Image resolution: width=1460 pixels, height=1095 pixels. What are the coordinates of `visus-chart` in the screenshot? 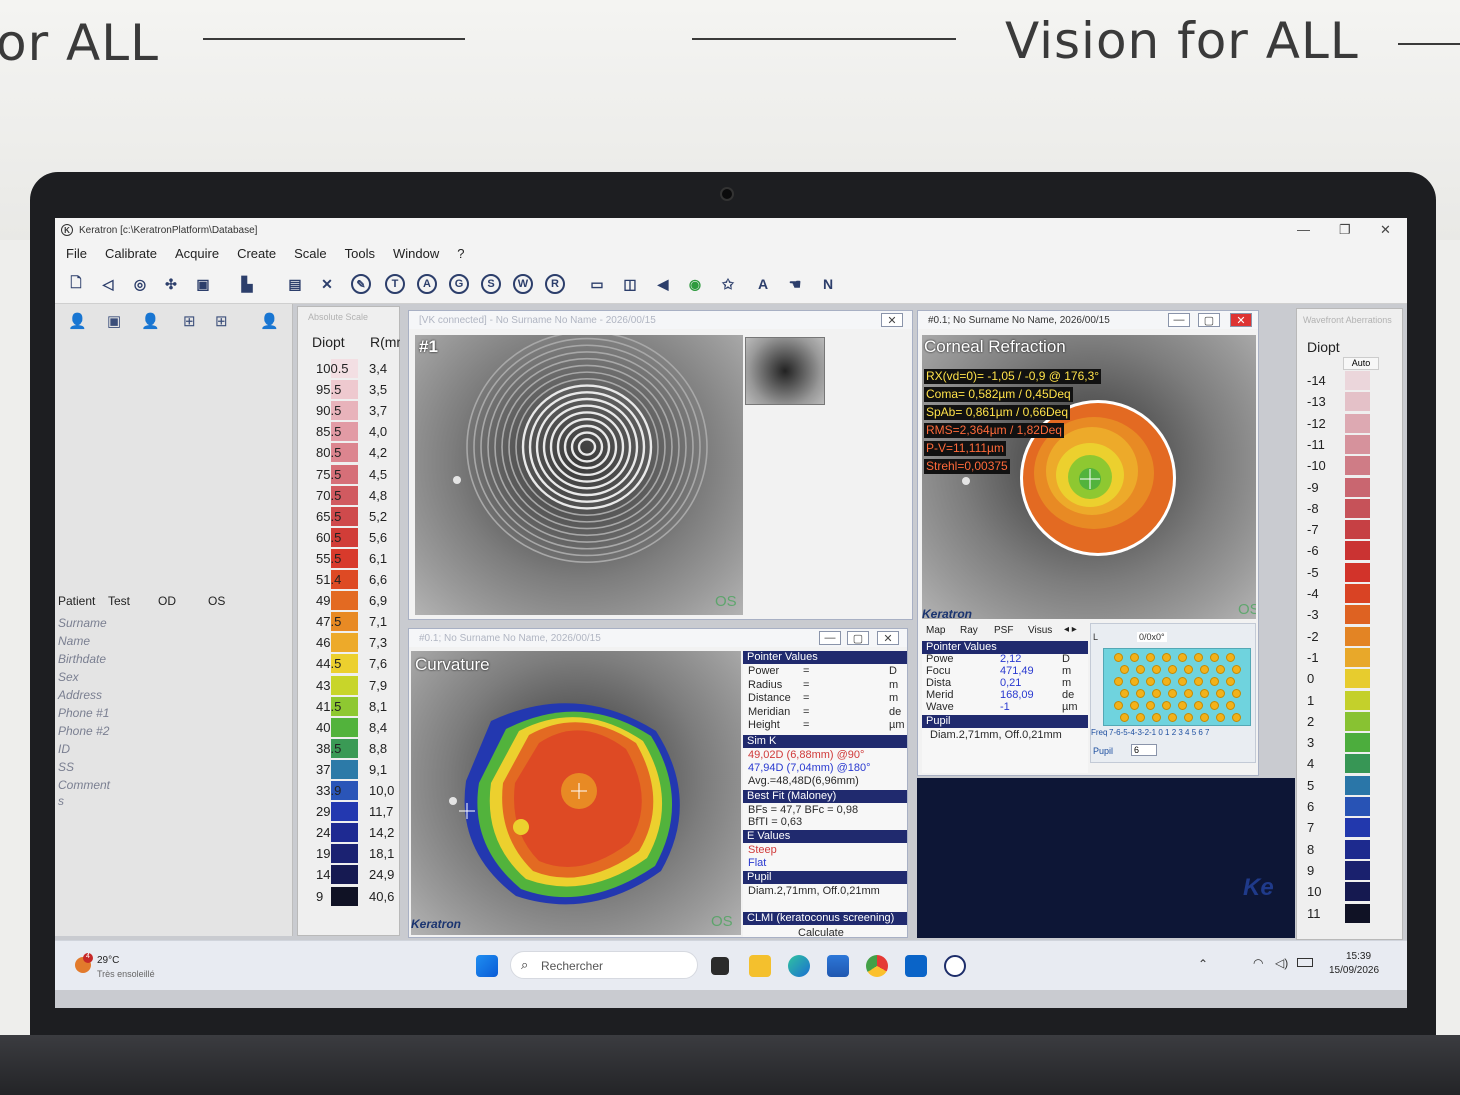 It's located at (1177, 687).